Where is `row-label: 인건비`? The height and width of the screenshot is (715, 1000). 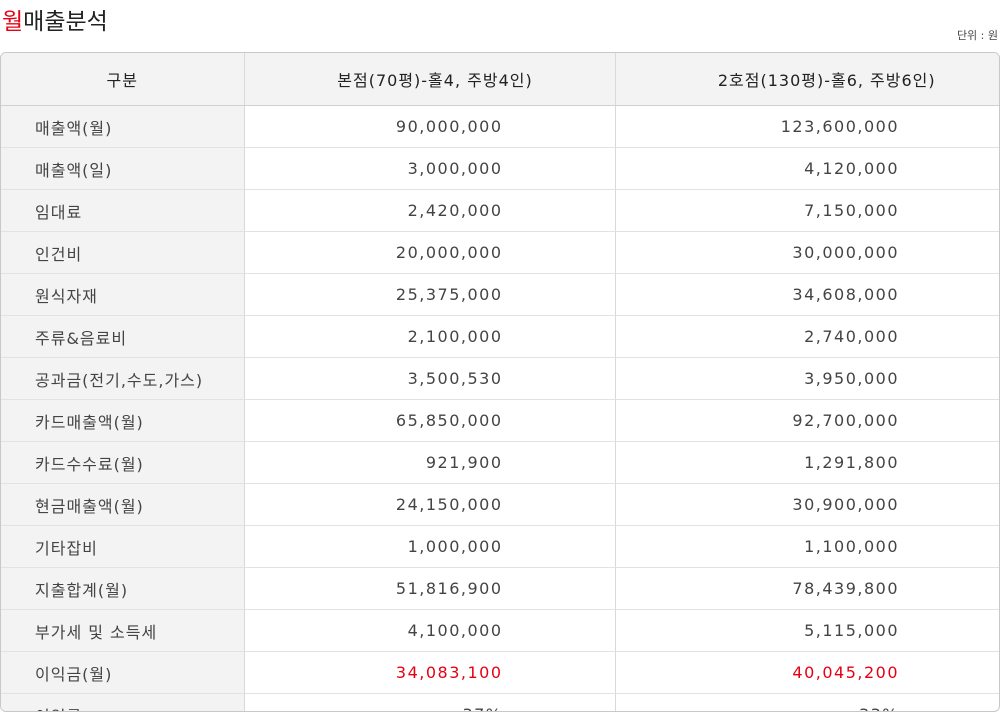
row-label: 인건비 is located at coordinates (123, 252).